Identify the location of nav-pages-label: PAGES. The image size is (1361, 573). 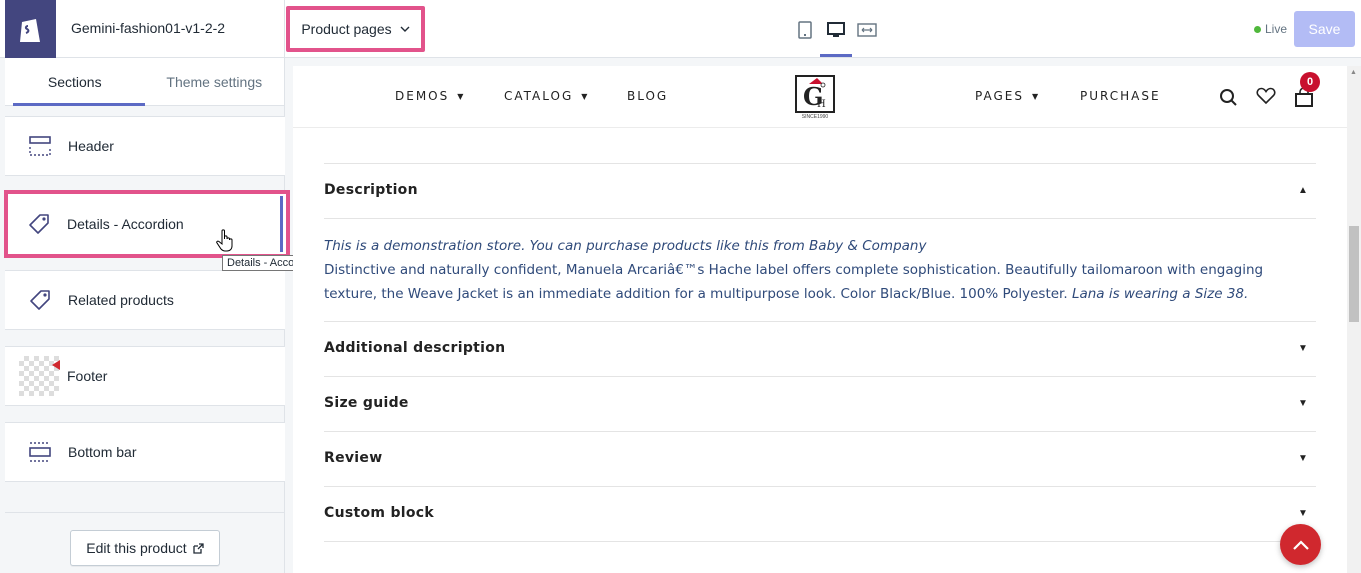
(999, 96).